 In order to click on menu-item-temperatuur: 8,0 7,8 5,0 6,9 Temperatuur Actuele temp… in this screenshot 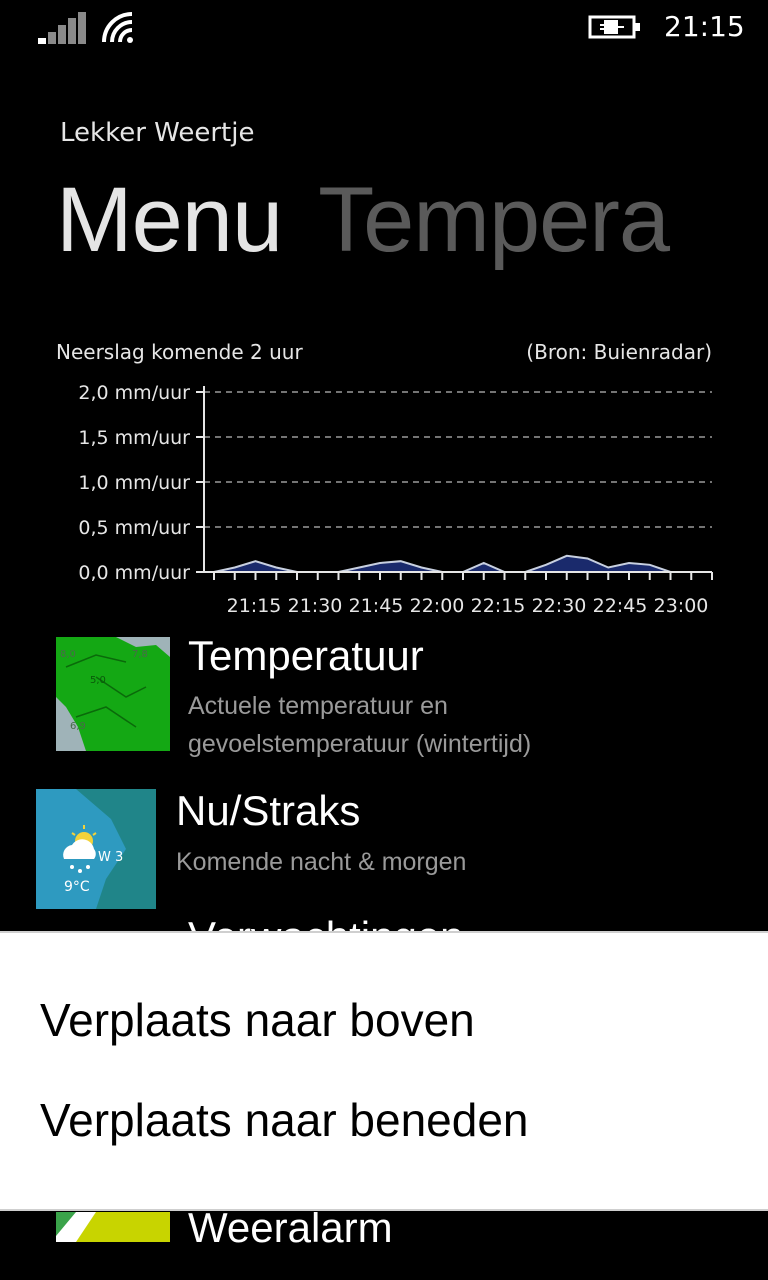, I will do `click(384, 700)`.